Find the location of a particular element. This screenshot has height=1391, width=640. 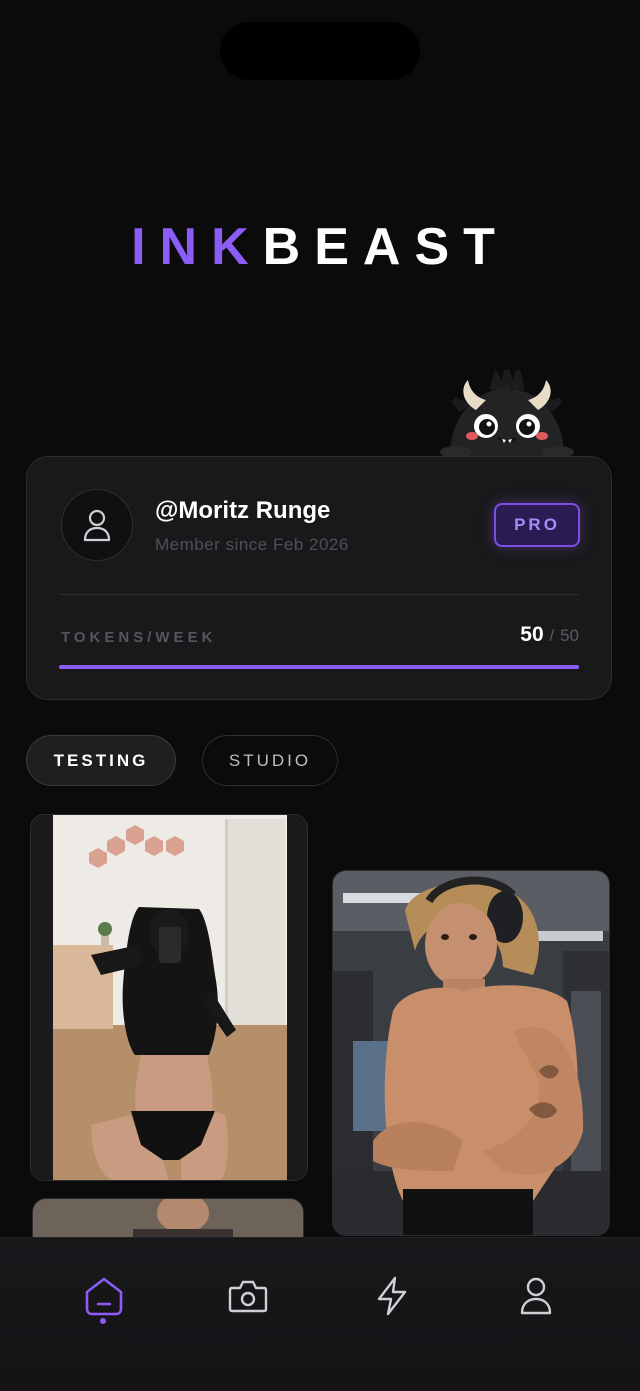

tokens-max: 50 is located at coordinates (569, 635).